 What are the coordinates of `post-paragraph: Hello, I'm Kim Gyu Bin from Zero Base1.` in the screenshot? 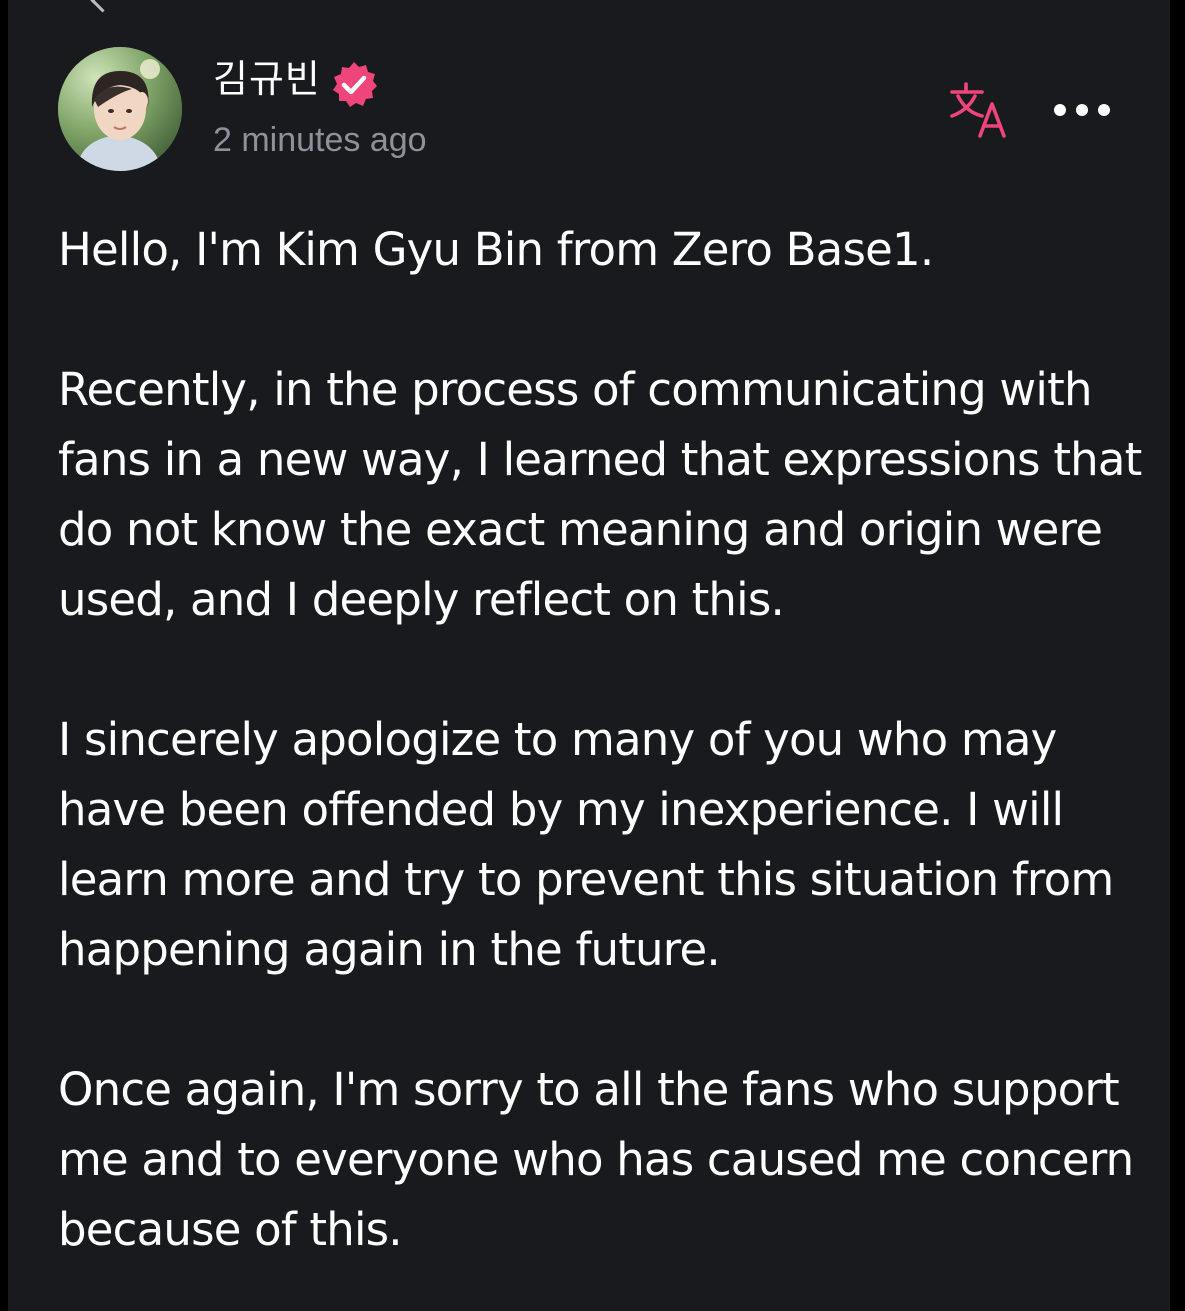 It's located at (496, 249).